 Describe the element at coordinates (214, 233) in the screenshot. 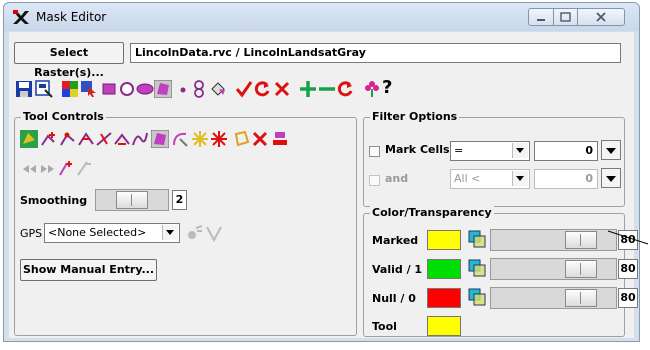

I see `gps-track-icon` at that location.